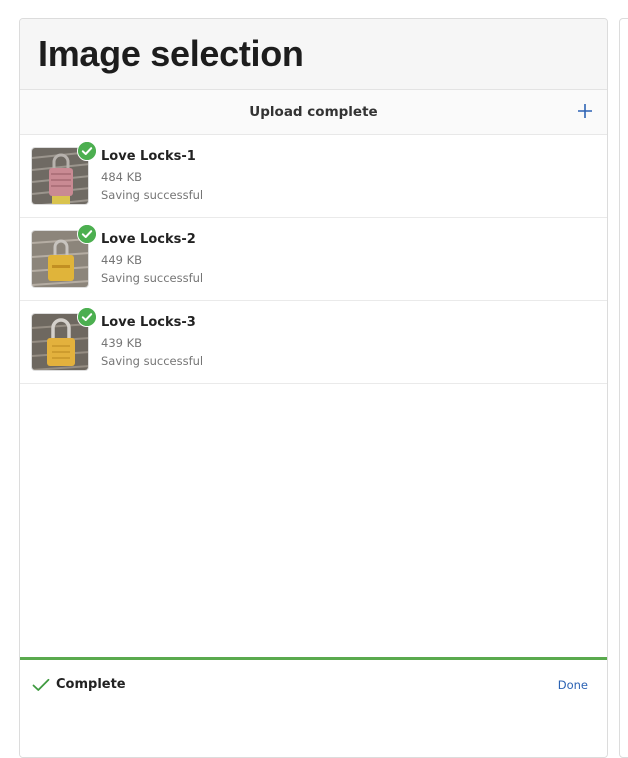  What do you see at coordinates (122, 260) in the screenshot?
I see `file-size: 449 KB` at bounding box center [122, 260].